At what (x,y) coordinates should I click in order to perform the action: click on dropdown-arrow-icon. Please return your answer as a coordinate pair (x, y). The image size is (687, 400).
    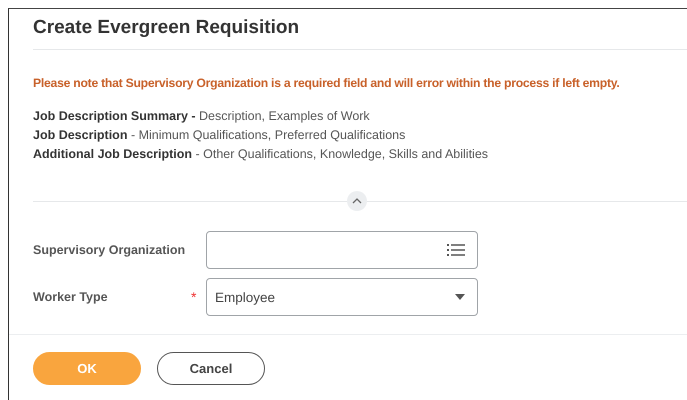
    Looking at the image, I should click on (460, 297).